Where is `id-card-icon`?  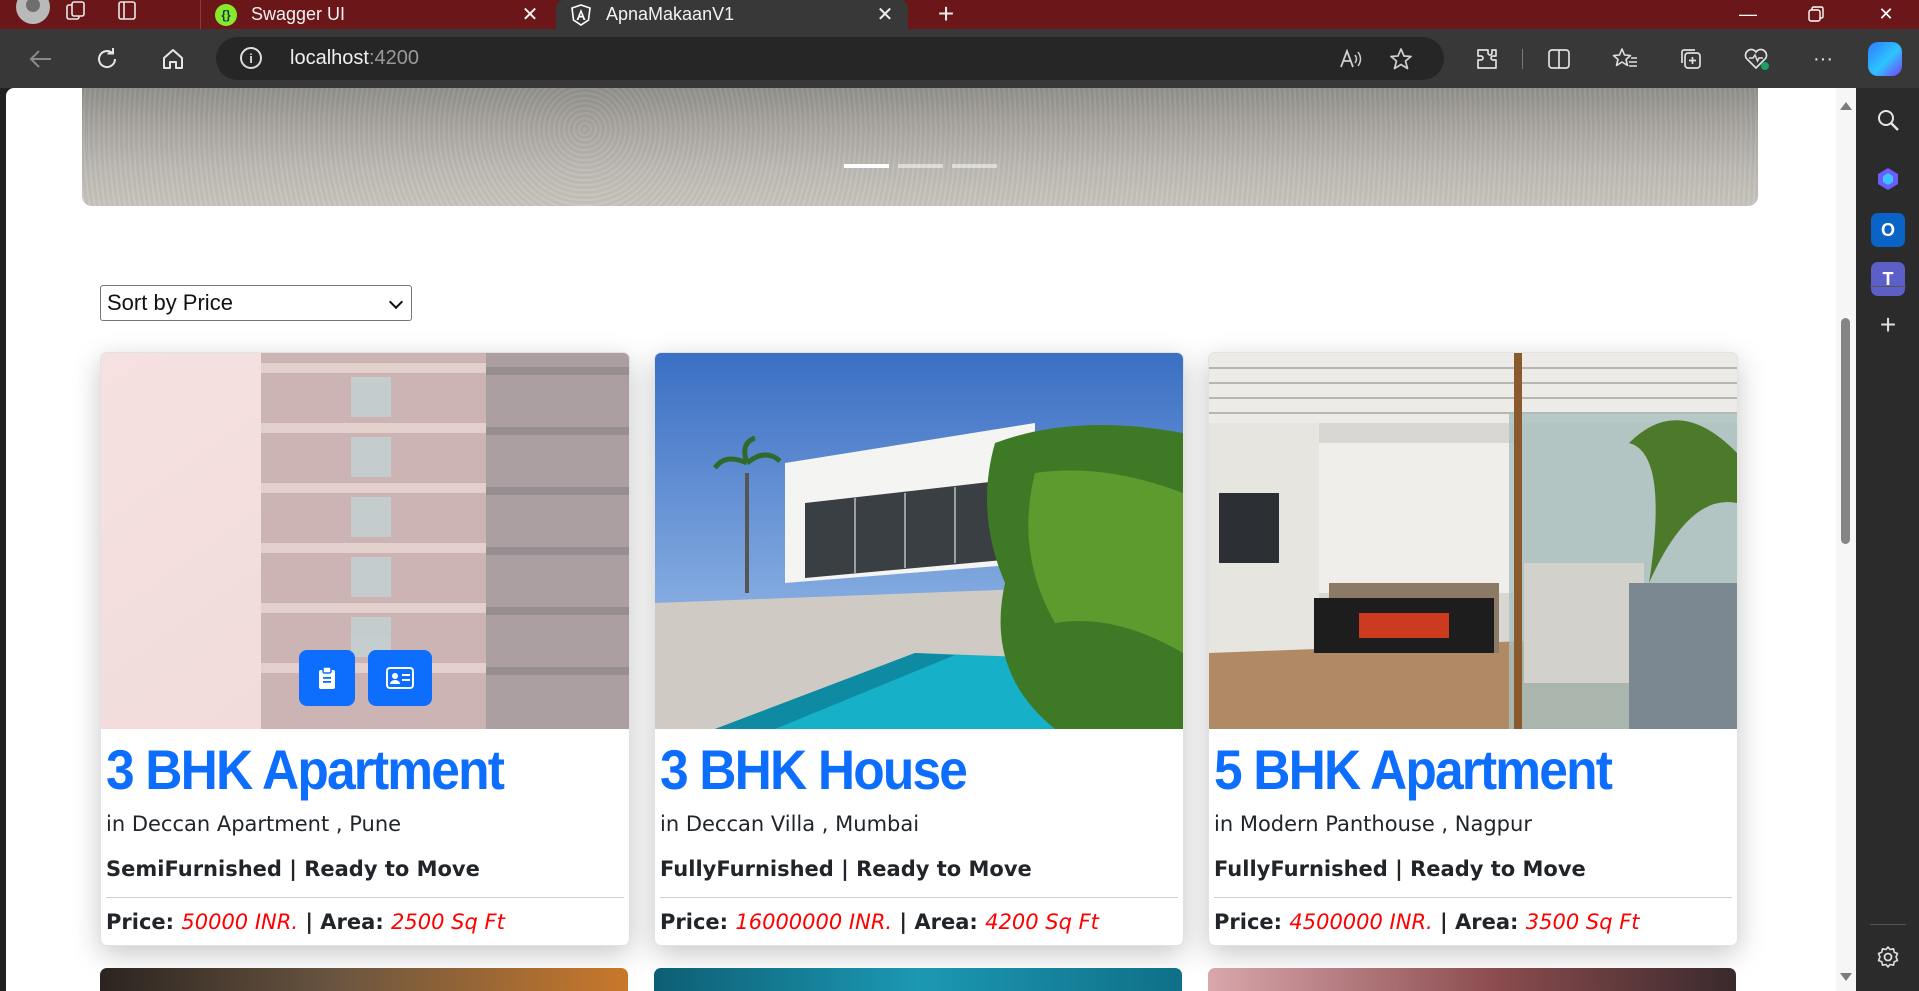
id-card-icon is located at coordinates (400, 678).